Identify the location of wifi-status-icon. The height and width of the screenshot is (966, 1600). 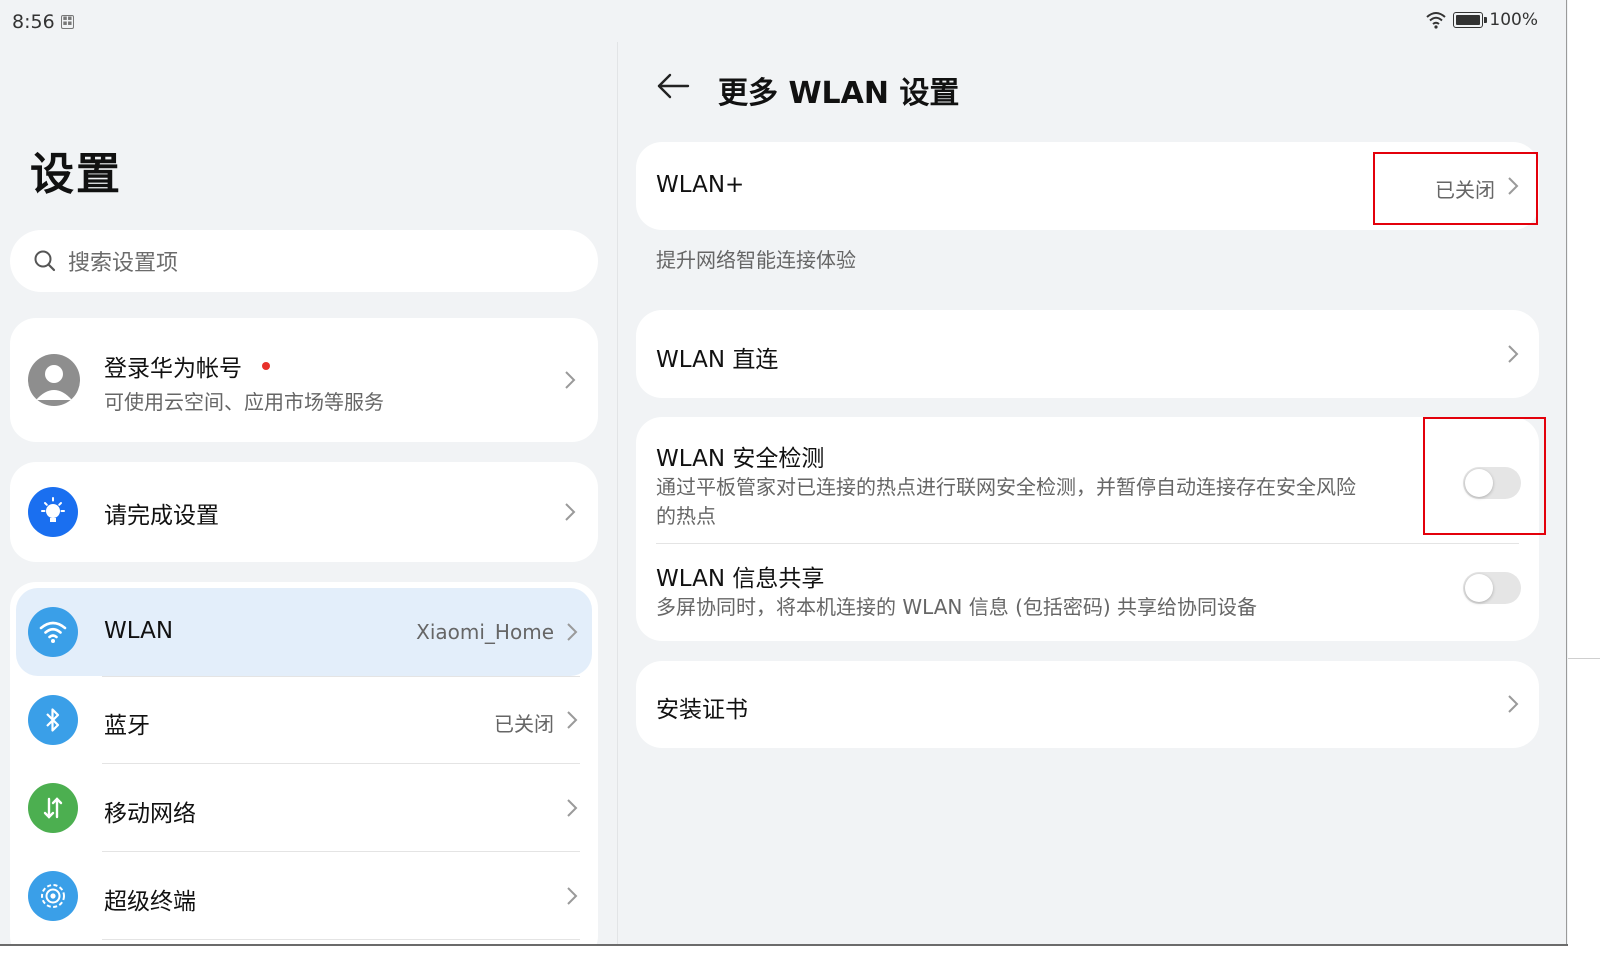
(1436, 20).